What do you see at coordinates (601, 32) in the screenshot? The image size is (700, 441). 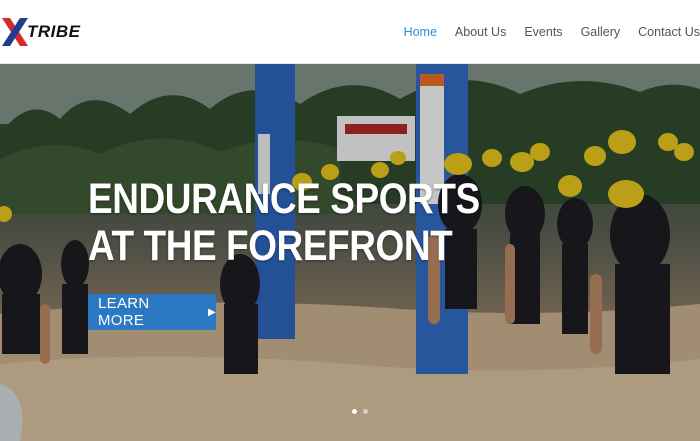 I see `nav-item-gallery: Gallery` at bounding box center [601, 32].